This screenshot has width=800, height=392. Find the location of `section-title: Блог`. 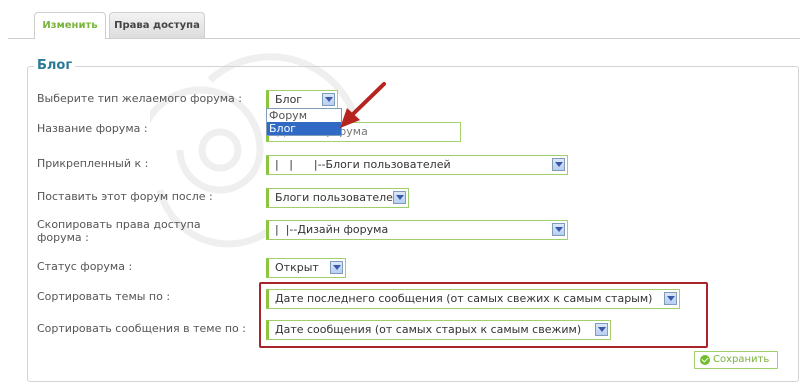

section-title: Блог is located at coordinates (55, 65).